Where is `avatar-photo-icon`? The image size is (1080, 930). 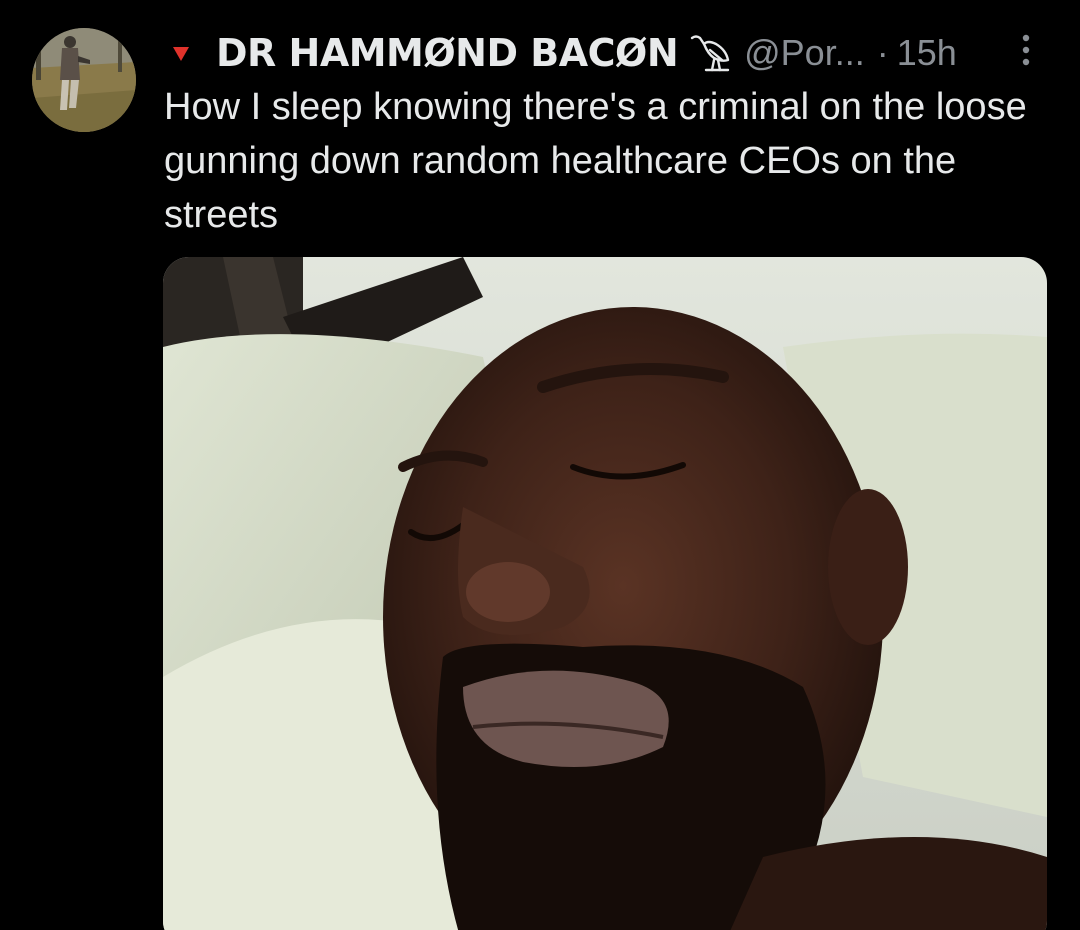 avatar-photo-icon is located at coordinates (84, 80).